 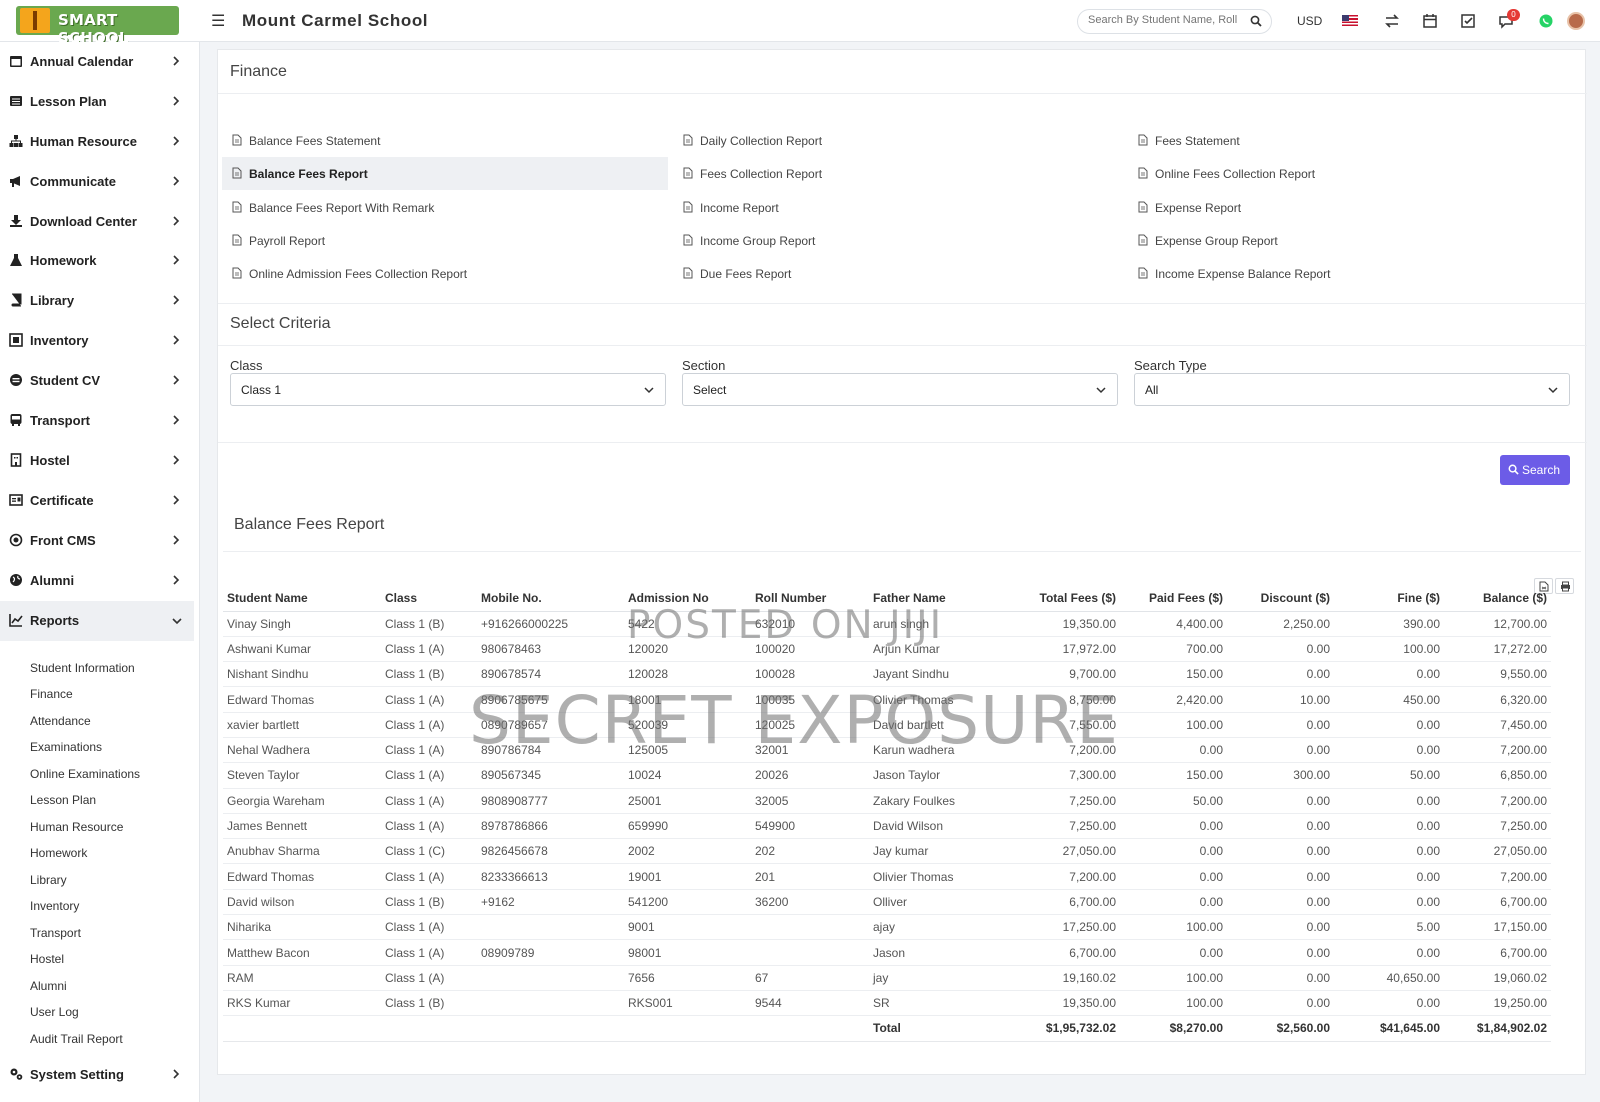 I want to click on report-link: Fees Collection Report, so click(x=896, y=173).